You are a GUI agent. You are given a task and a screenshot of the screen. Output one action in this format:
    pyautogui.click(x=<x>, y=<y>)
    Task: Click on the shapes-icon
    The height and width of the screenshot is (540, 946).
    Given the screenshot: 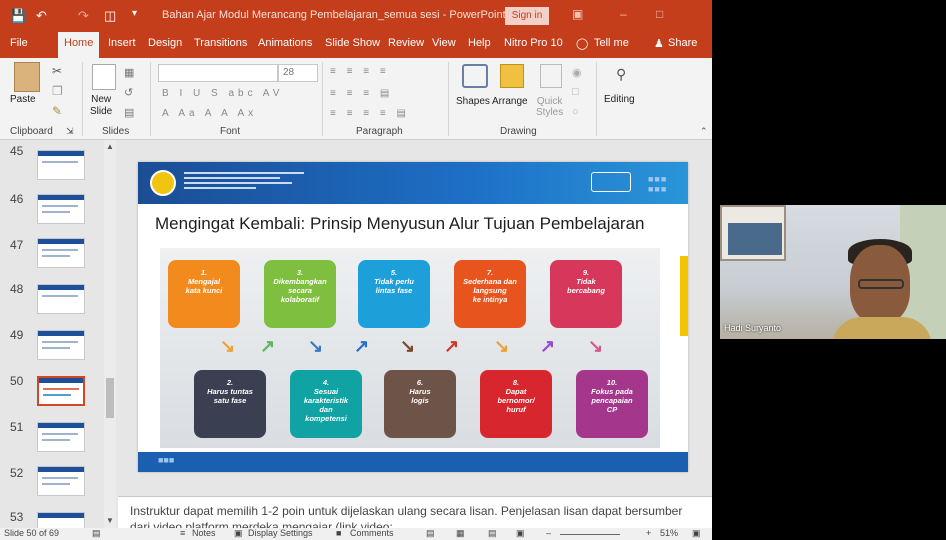 What is the action you would take?
    pyautogui.click(x=475, y=76)
    